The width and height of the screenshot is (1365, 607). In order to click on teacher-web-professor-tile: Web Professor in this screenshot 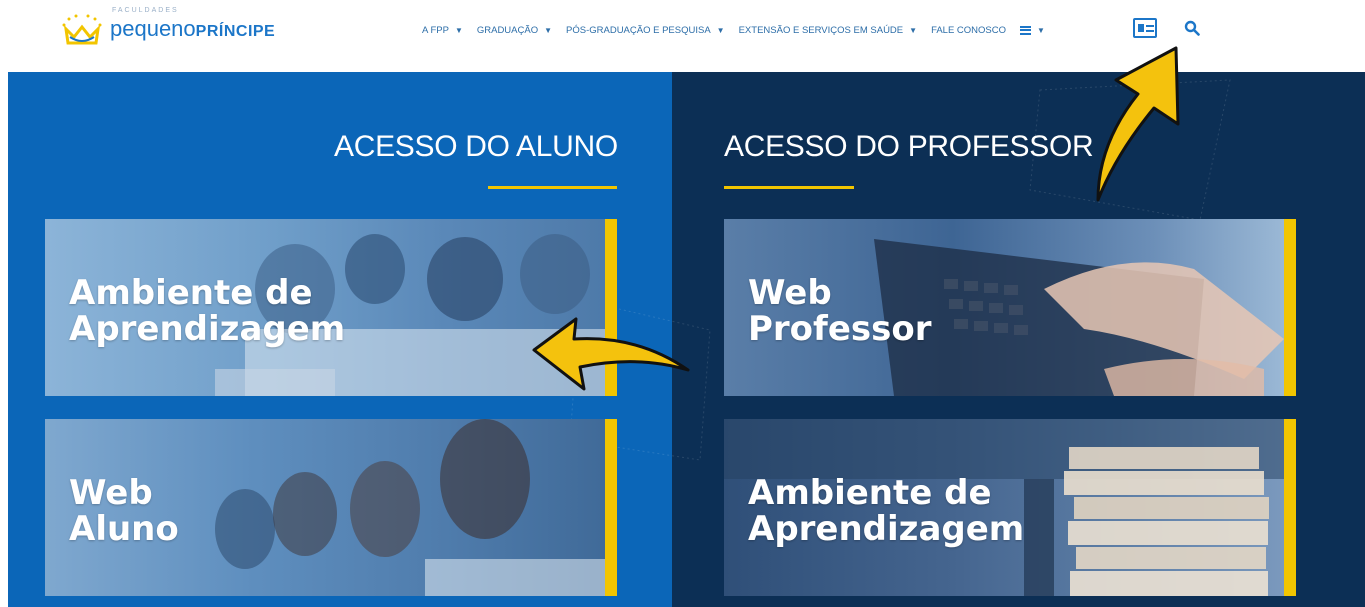, I will do `click(1010, 307)`.